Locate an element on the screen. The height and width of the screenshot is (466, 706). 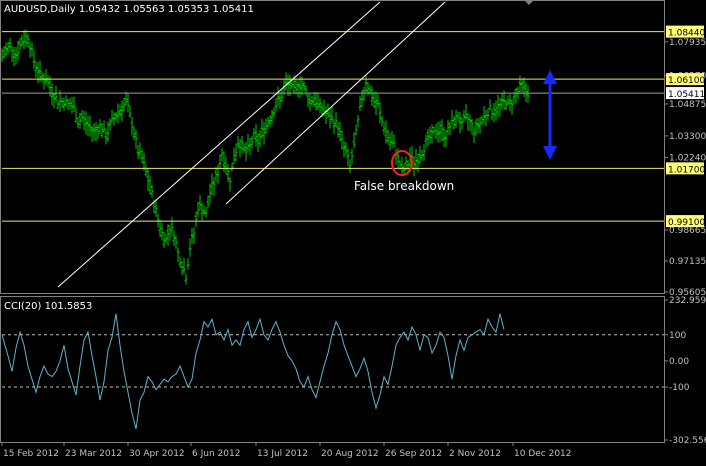
time-tick-label: 30 Apr 2012 is located at coordinates (157, 454).